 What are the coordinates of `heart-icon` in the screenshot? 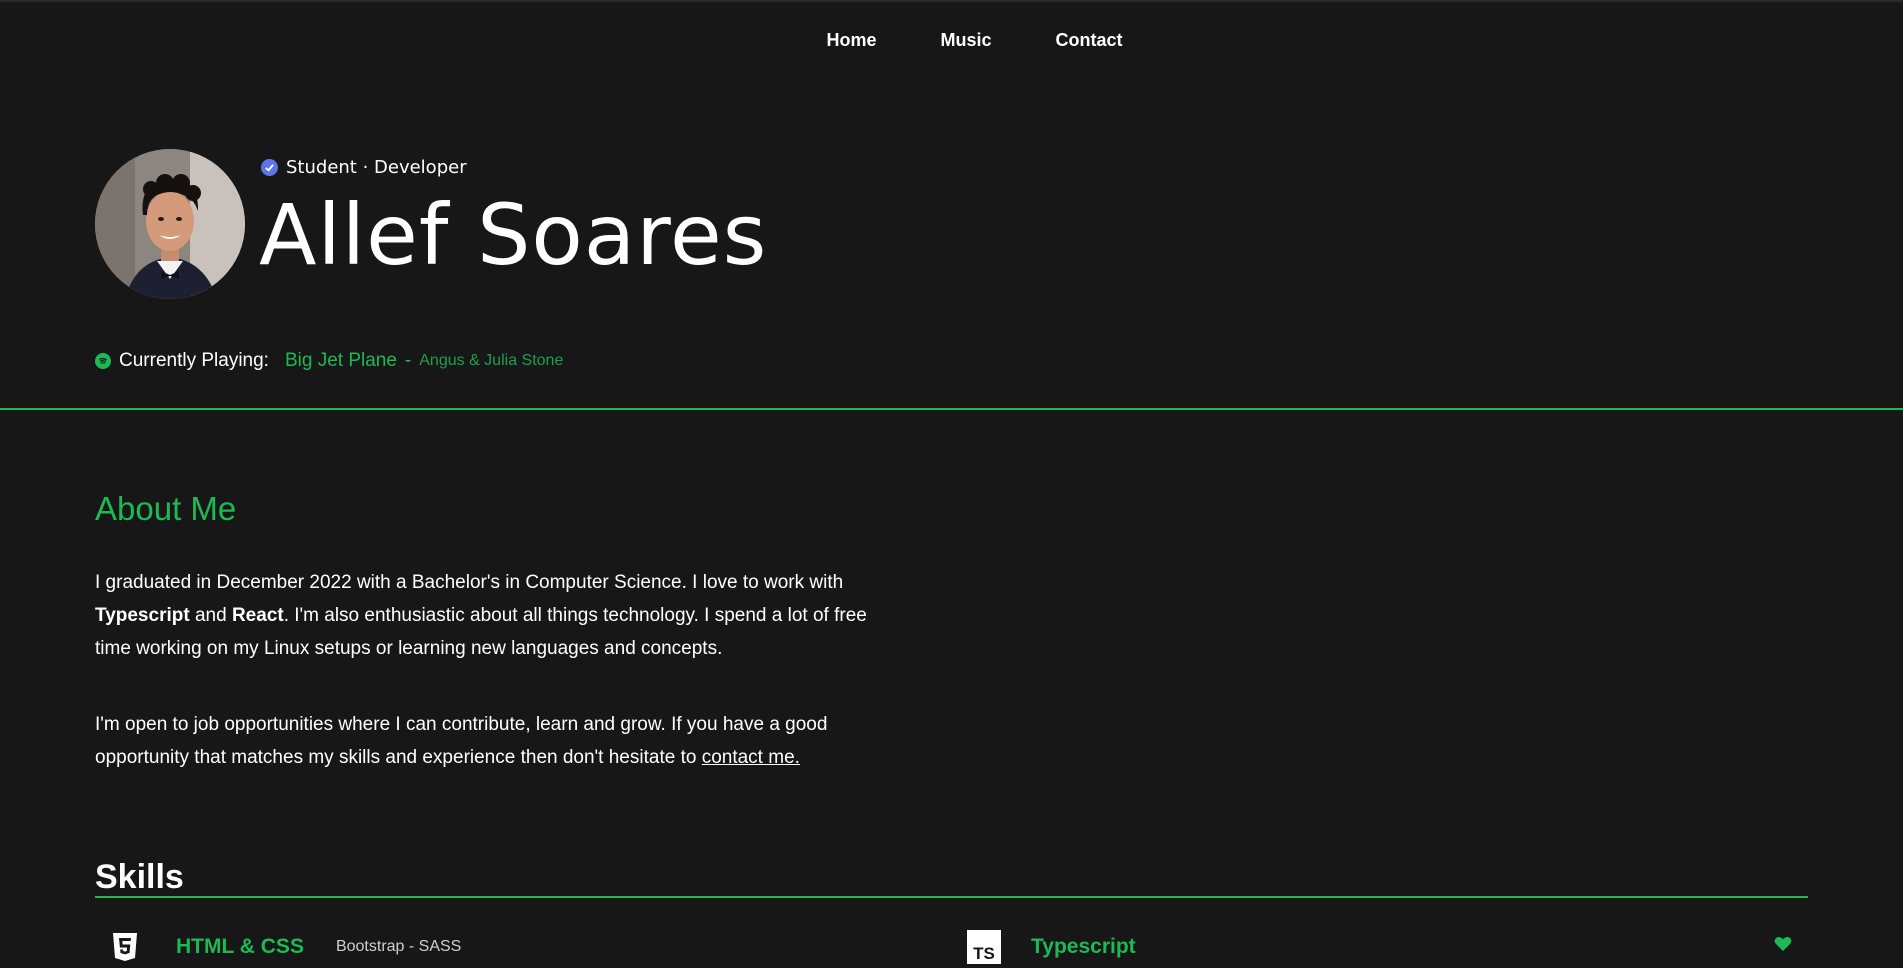 It's located at (1783, 946).